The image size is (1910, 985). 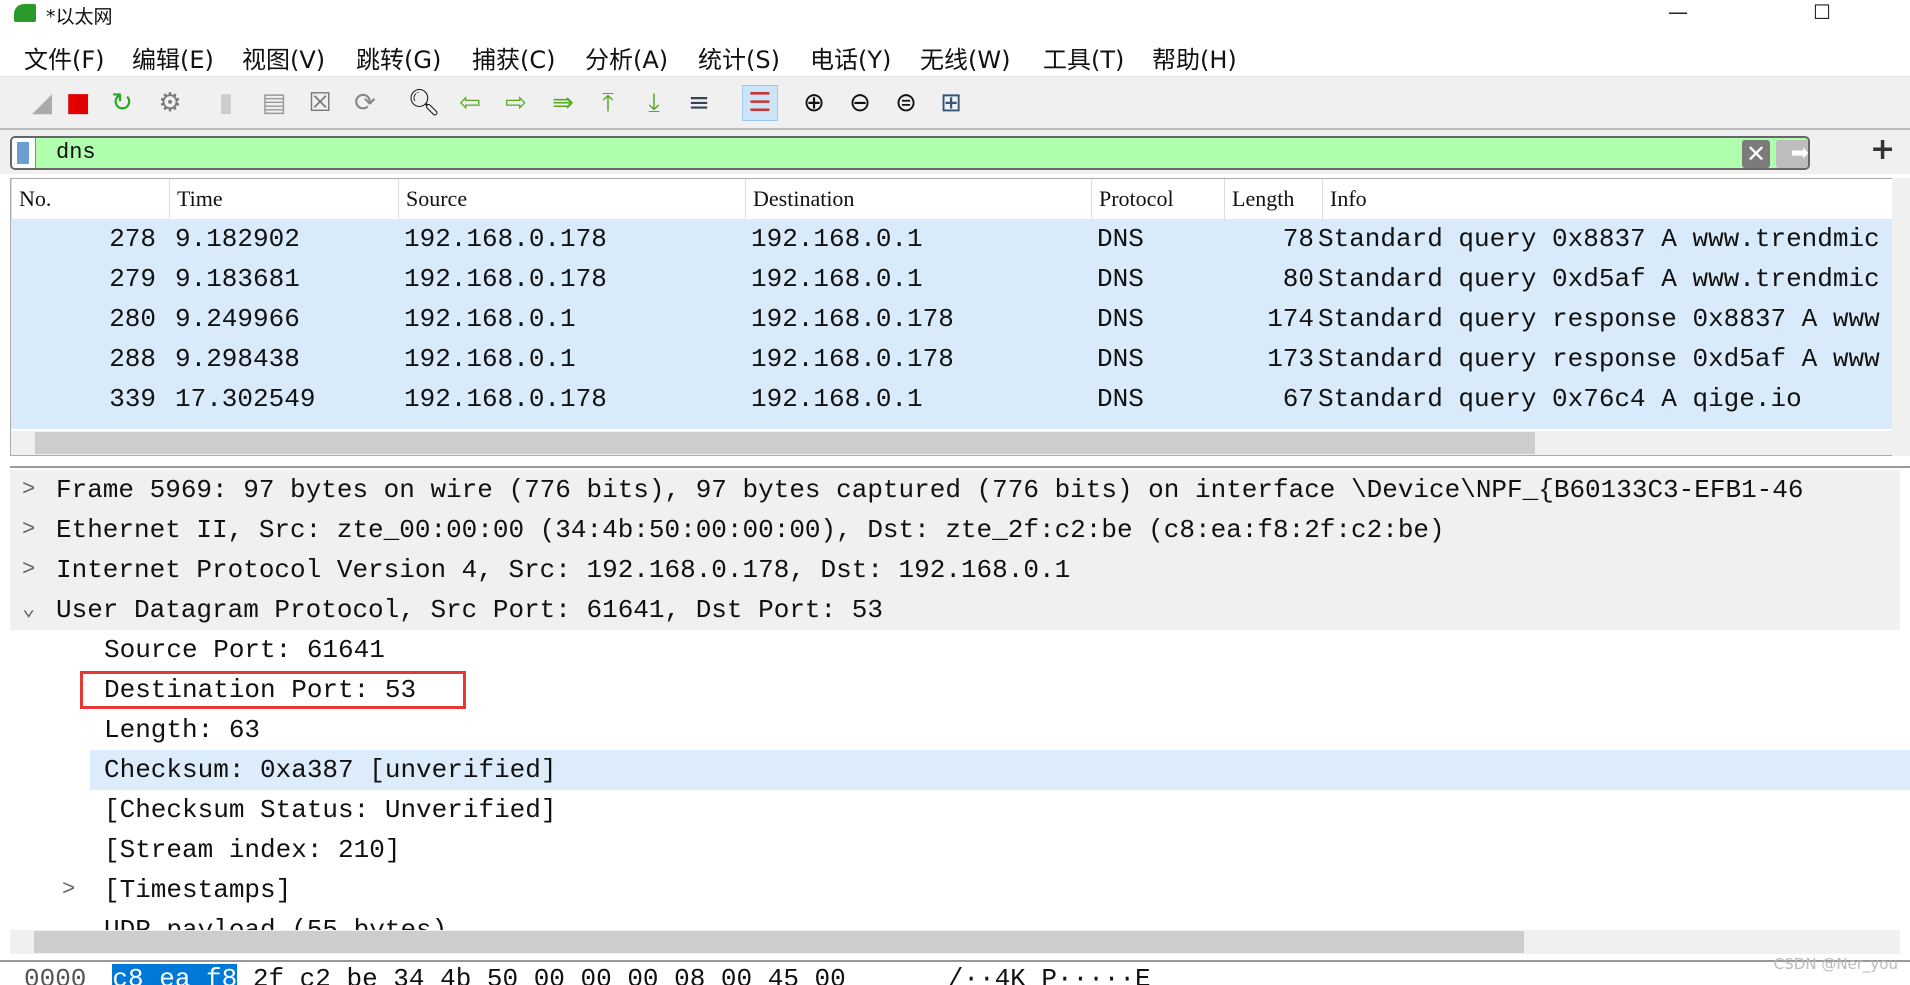 I want to click on add-filter-button: +, so click(x=1882, y=149).